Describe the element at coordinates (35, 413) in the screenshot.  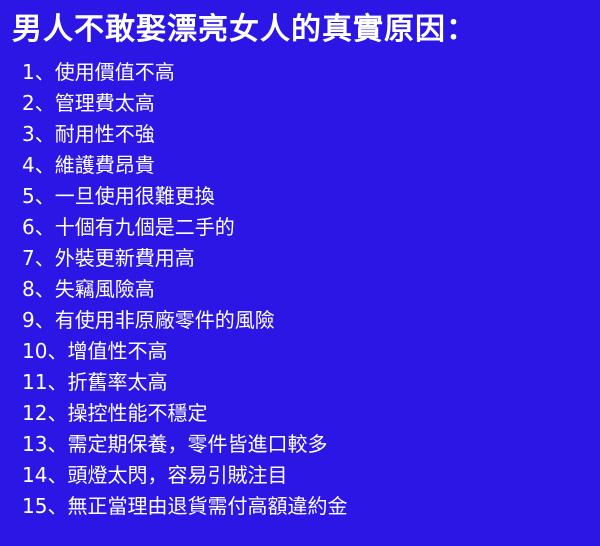
I see `item-number: 12` at that location.